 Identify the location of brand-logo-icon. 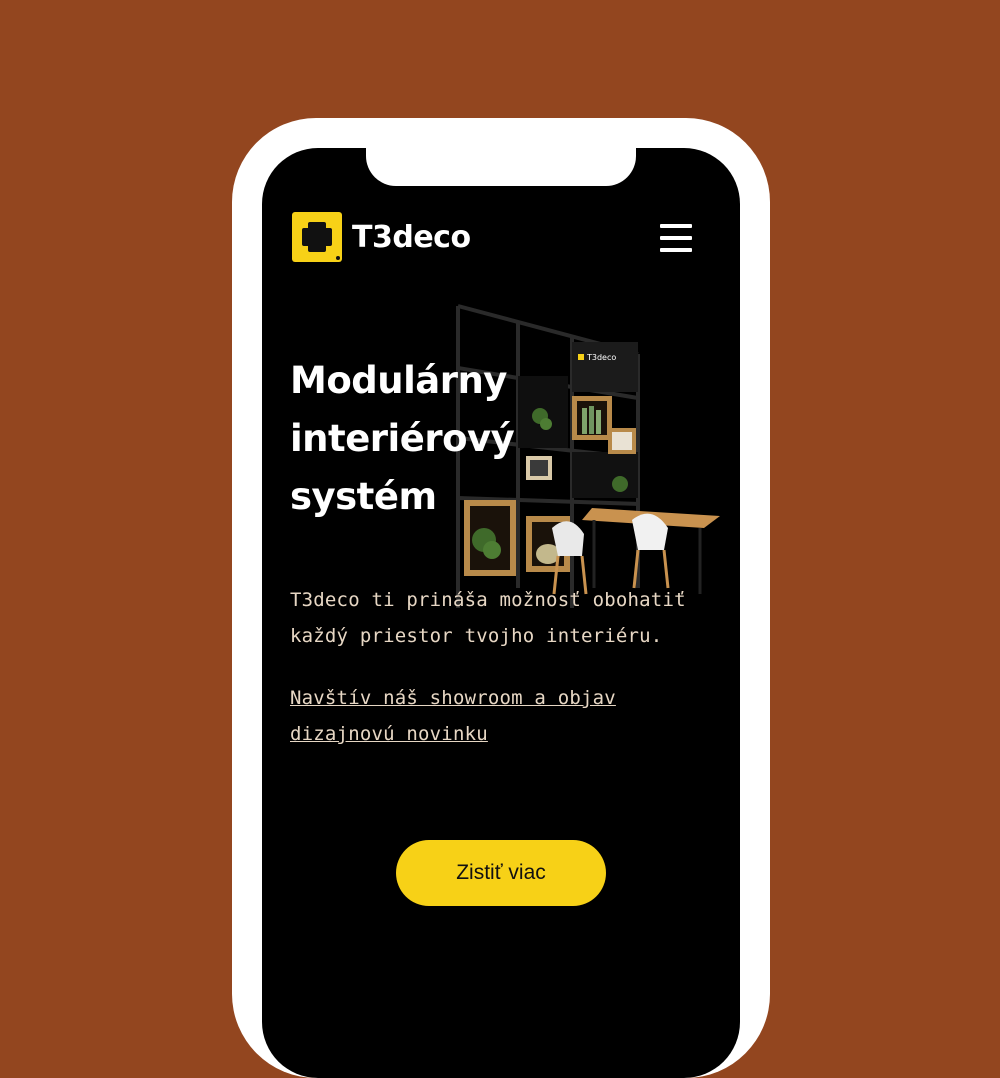
(317, 237).